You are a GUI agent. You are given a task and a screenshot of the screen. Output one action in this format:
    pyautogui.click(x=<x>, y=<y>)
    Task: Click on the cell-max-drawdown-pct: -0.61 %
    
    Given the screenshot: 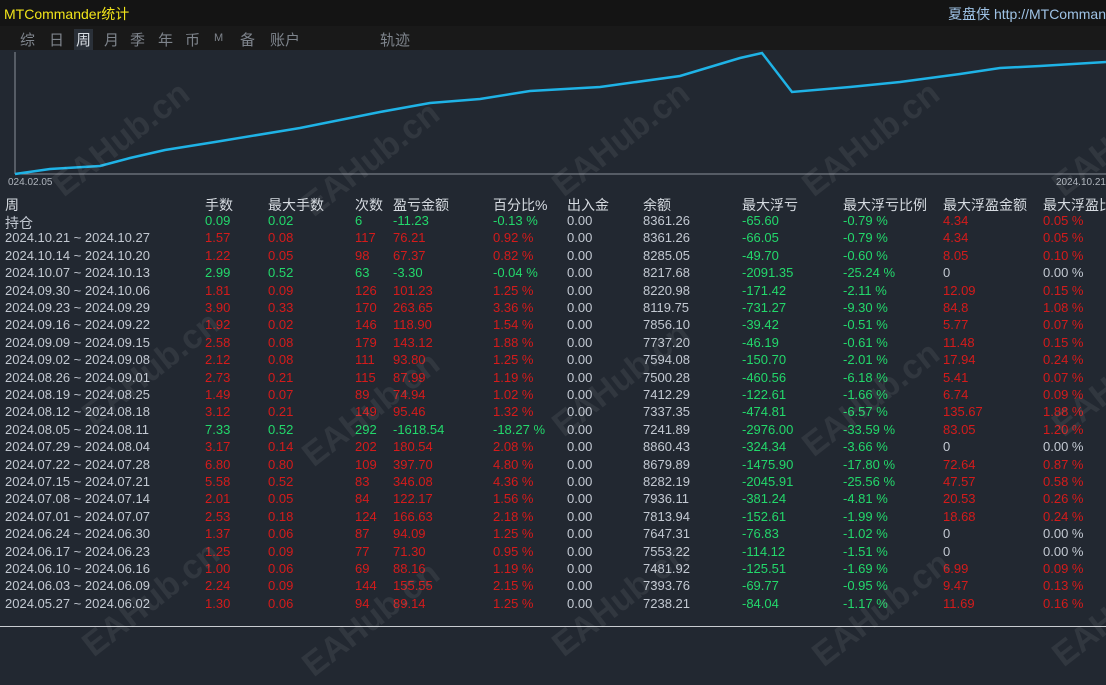 What is the action you would take?
    pyautogui.click(x=865, y=342)
    